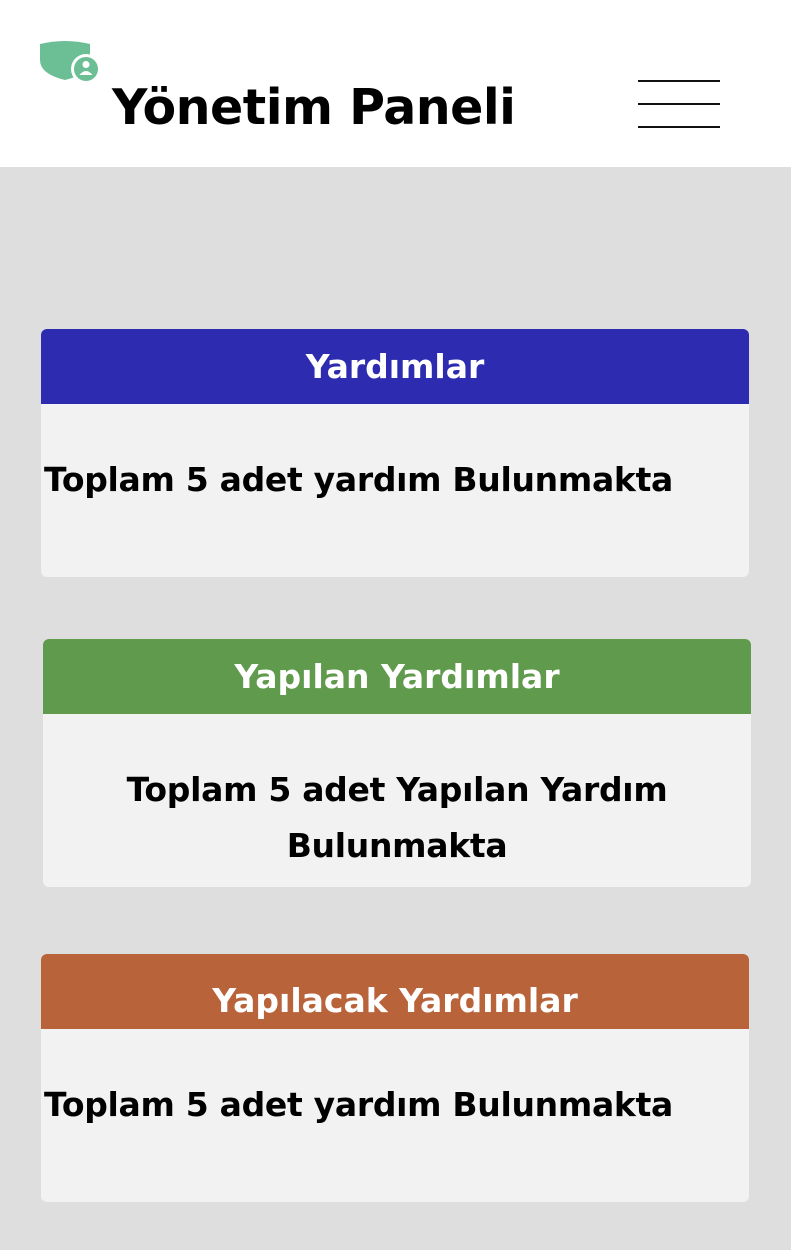 The height and width of the screenshot is (1250, 791). Describe the element at coordinates (397, 676) in the screenshot. I see `card-header: Yapılan Yardımlar` at that location.